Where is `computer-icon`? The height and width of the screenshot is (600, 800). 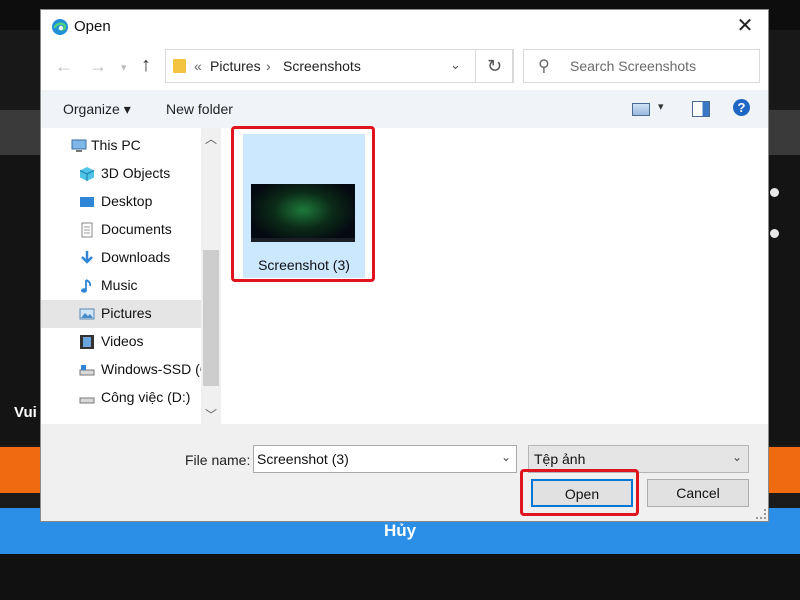
computer-icon is located at coordinates (79, 145).